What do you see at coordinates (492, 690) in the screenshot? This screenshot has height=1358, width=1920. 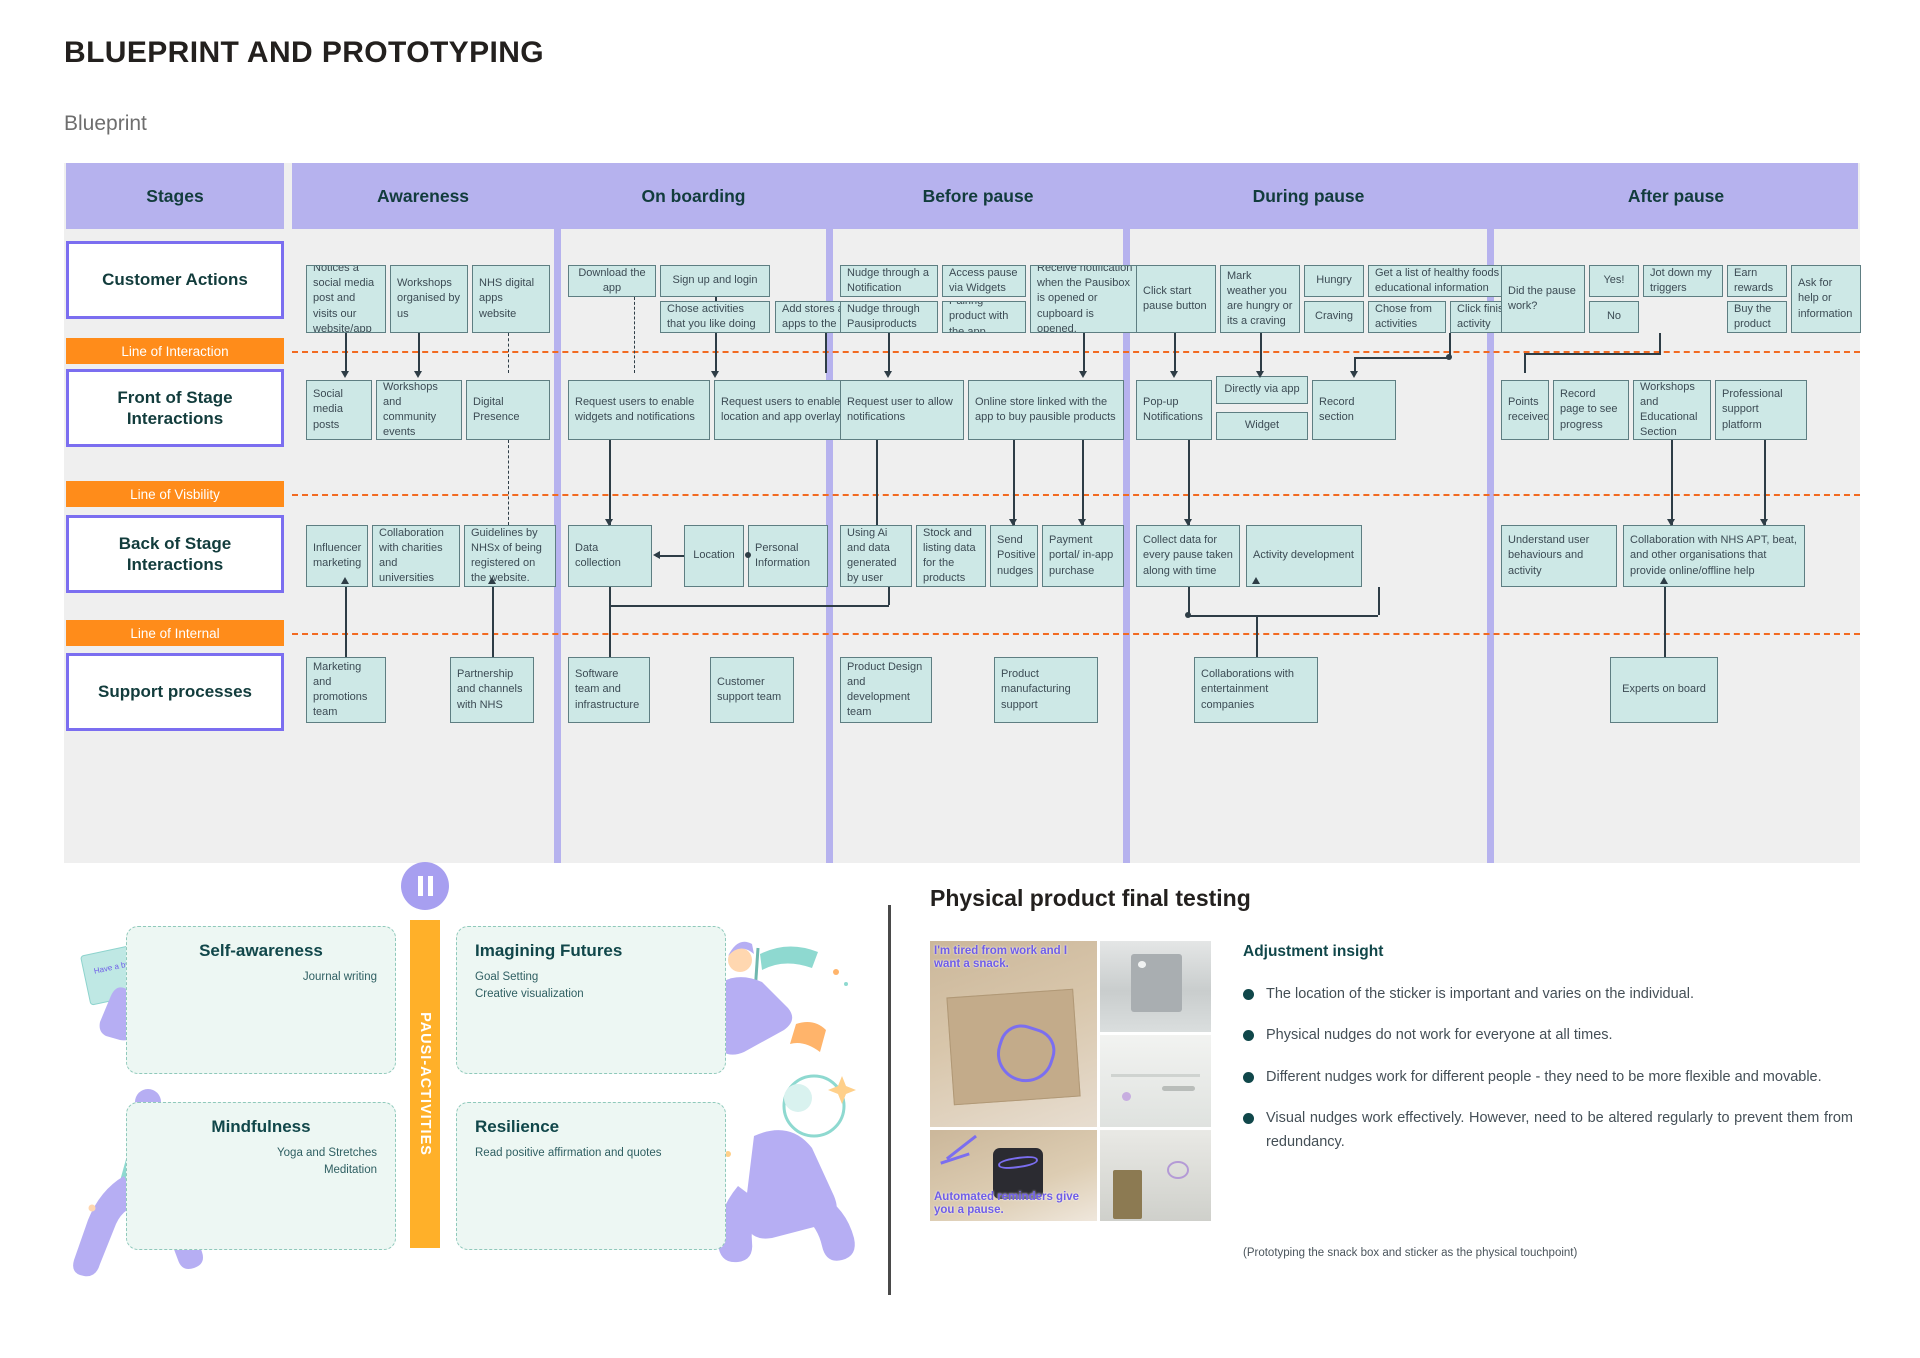 I see `support-process-box: Partnership and channels with NHS` at bounding box center [492, 690].